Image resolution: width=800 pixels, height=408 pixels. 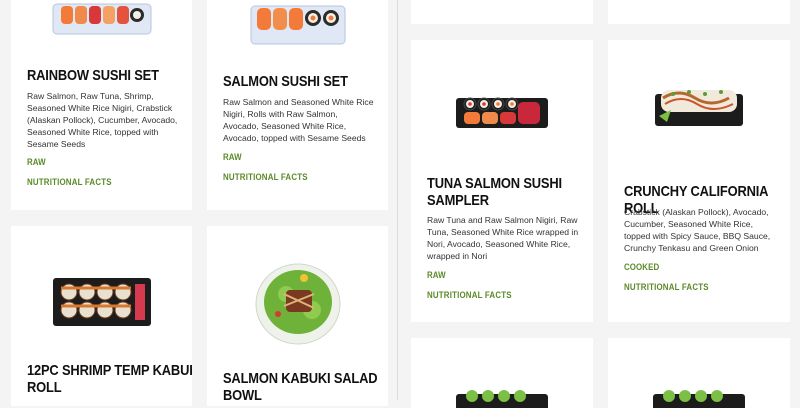 I want to click on product-title: 12PC SHRIMP TEMP KABUKI ROLL, so click(x=109, y=379).